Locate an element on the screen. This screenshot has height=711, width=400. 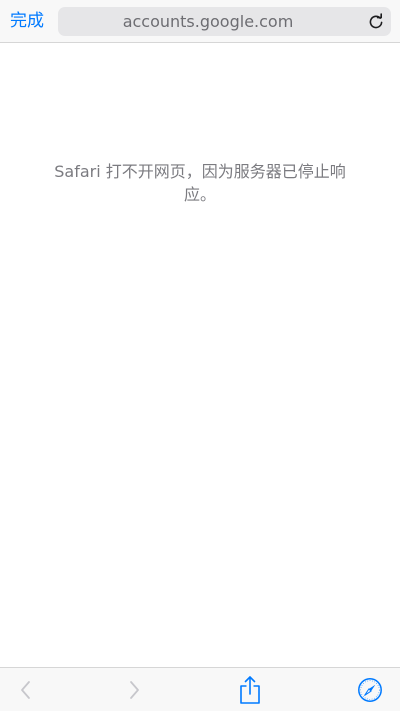
chevron-right-icon is located at coordinates (134, 689).